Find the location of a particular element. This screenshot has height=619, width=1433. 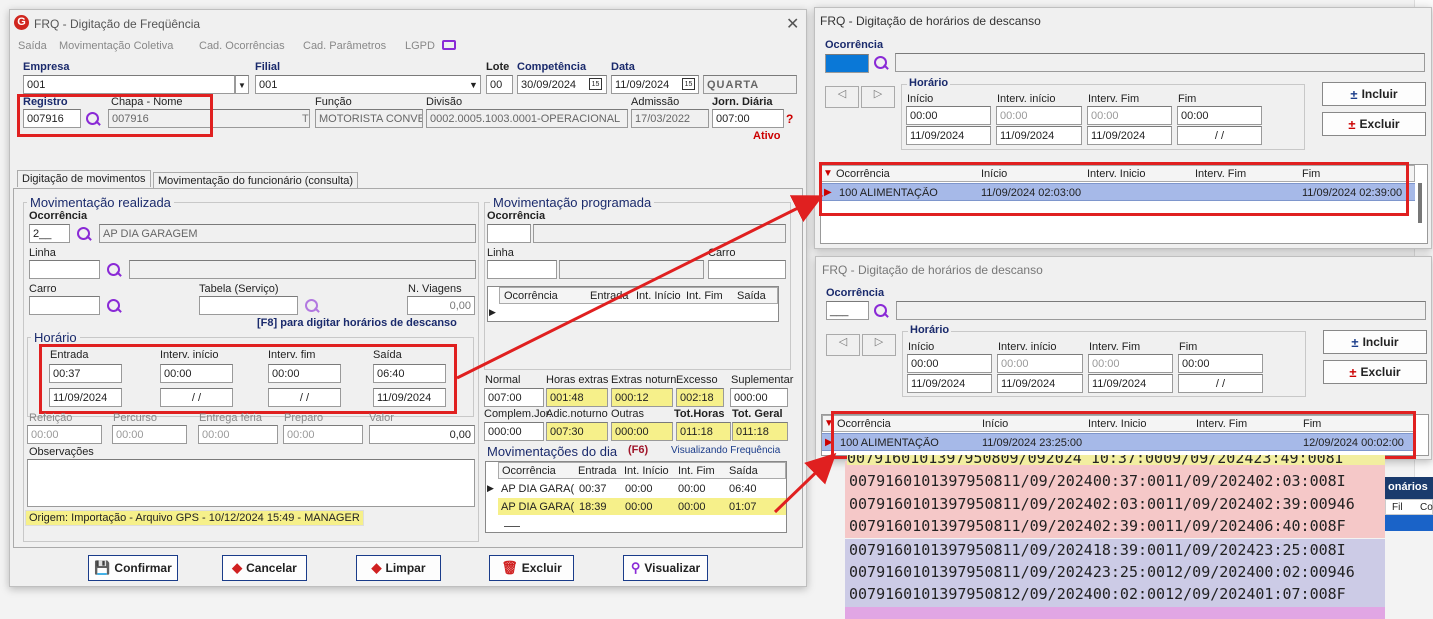

filial-select: 001 is located at coordinates (368, 84).